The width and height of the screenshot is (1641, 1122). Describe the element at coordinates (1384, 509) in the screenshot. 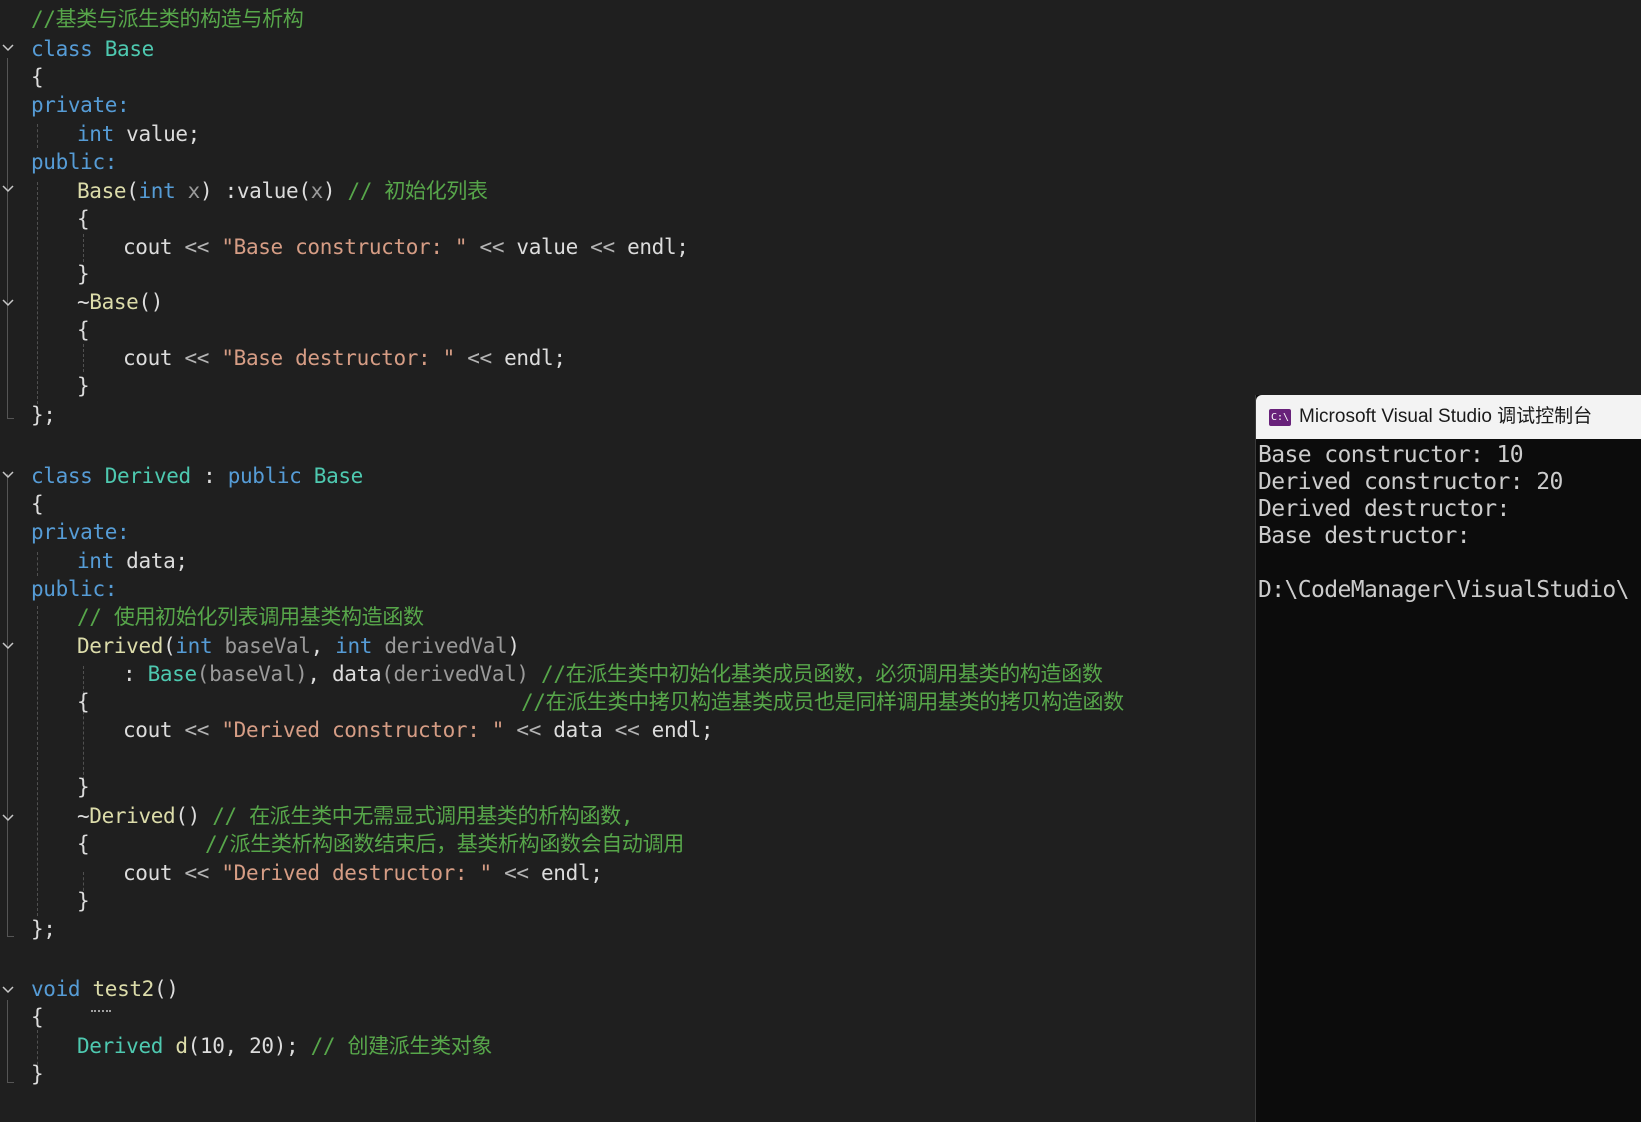

I see `console-line: Derived destructor:` at that location.